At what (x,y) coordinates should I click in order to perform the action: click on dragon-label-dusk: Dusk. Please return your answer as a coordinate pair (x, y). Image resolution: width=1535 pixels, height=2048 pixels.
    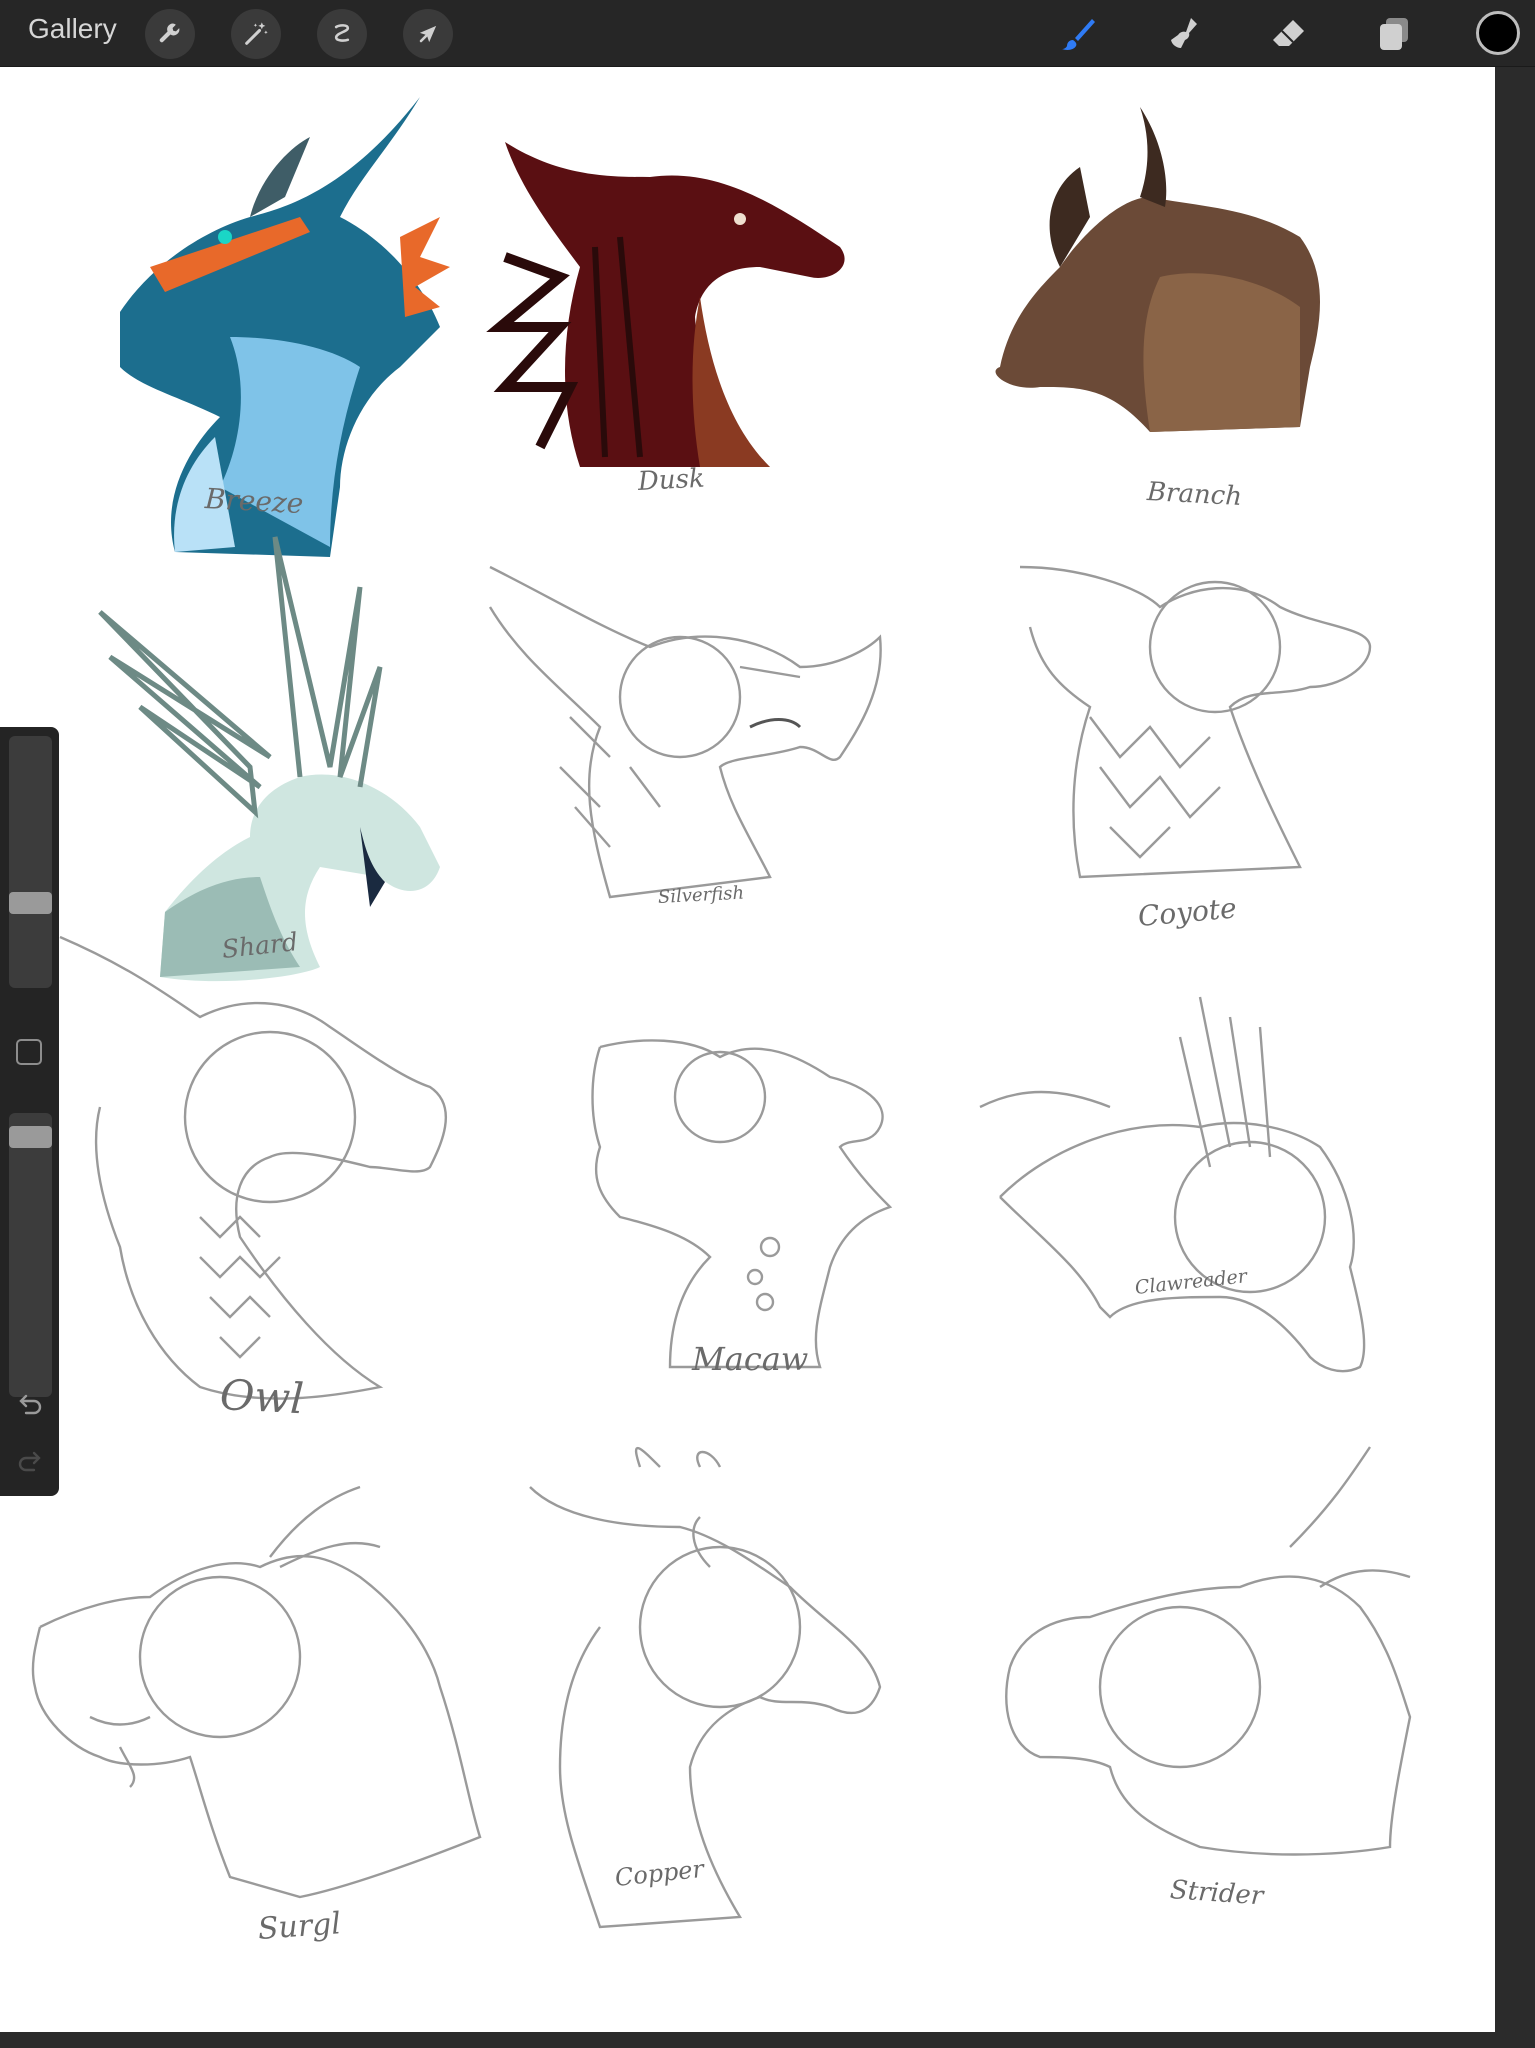
    Looking at the image, I should click on (671, 480).